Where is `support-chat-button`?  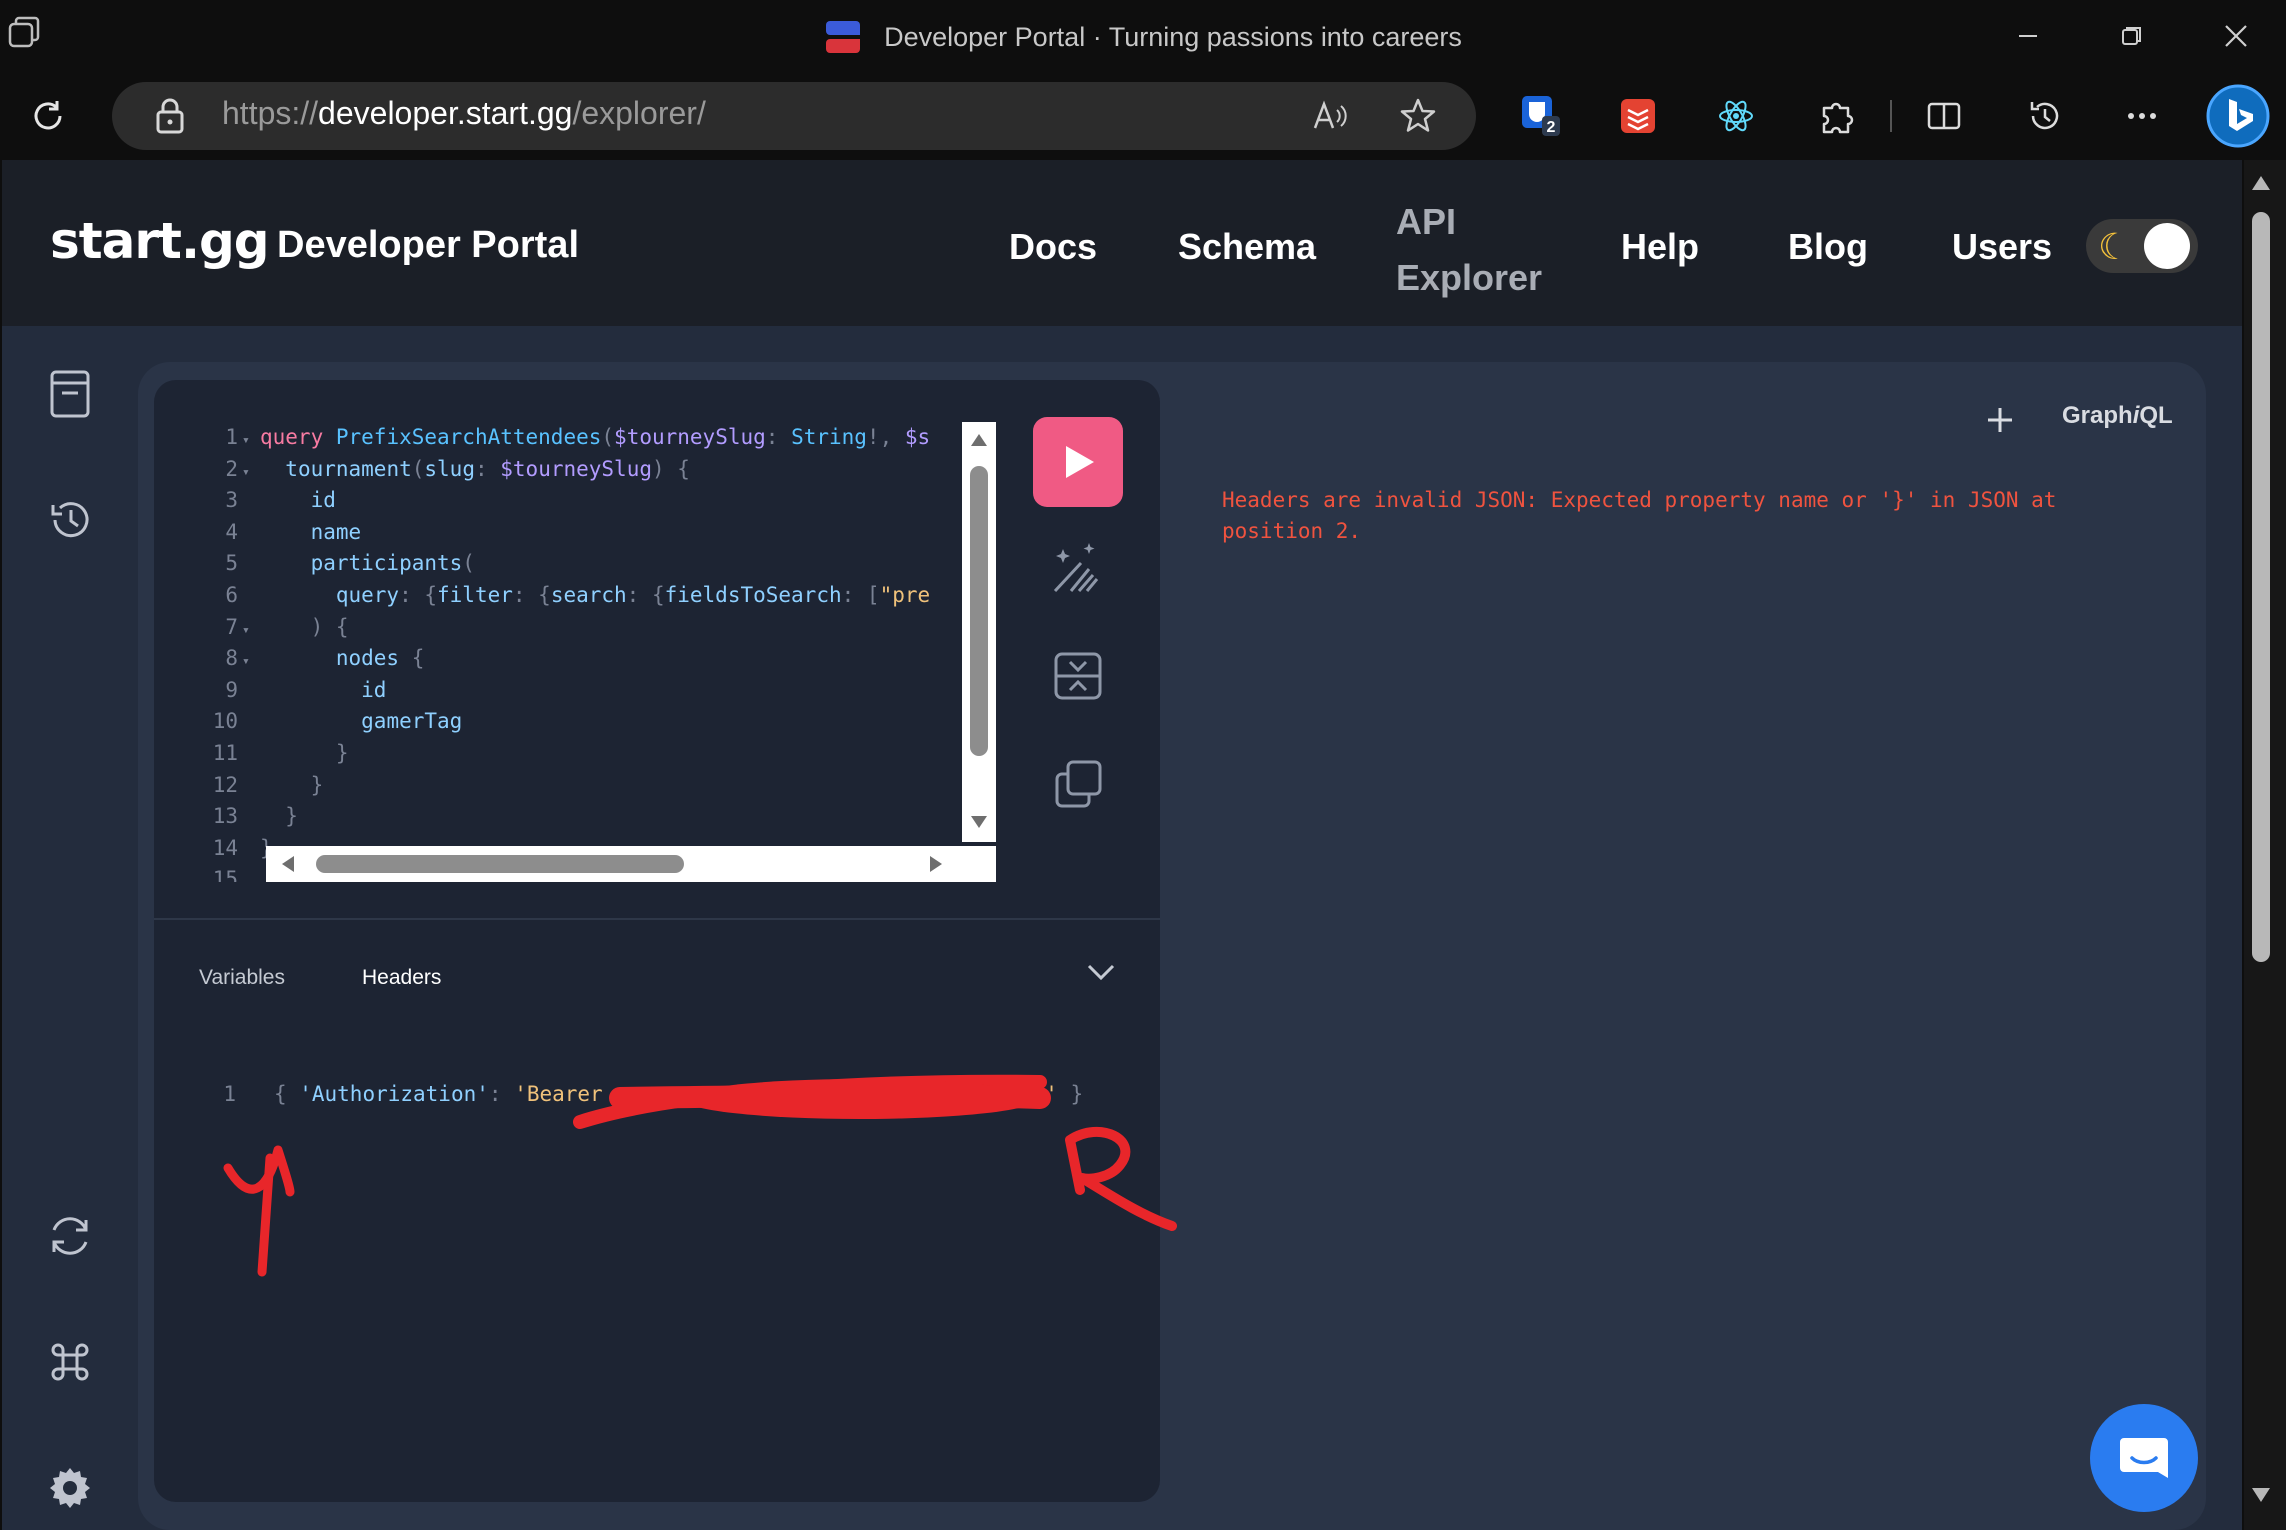
support-chat-button is located at coordinates (2144, 1458).